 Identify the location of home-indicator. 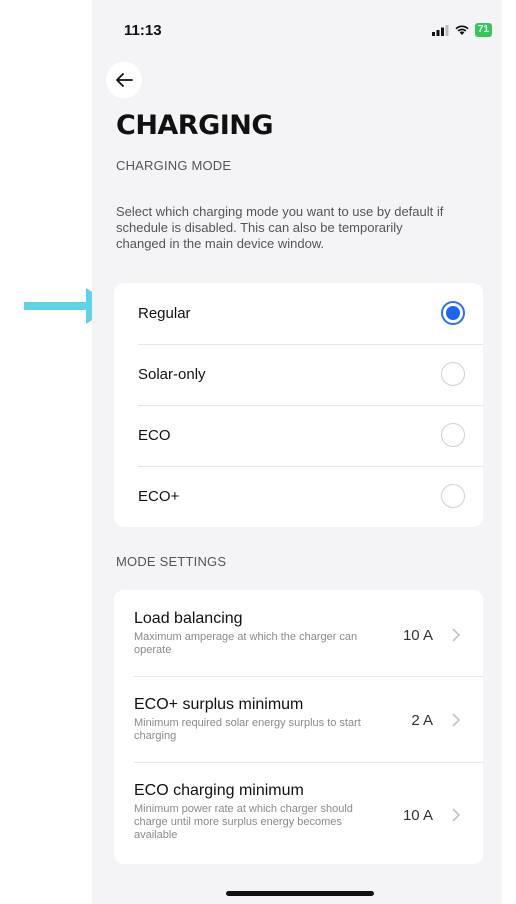
(300, 893).